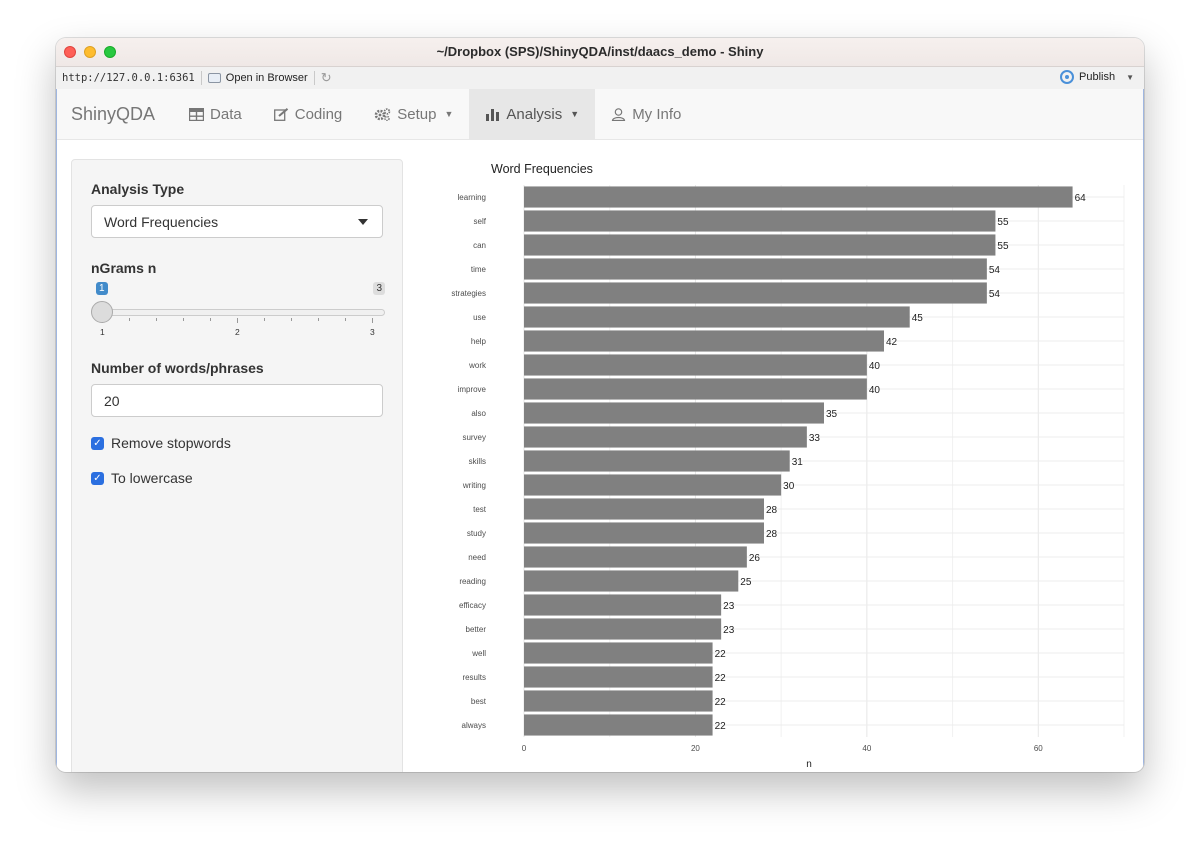  What do you see at coordinates (382, 114) in the screenshot?
I see `gears-icon` at bounding box center [382, 114].